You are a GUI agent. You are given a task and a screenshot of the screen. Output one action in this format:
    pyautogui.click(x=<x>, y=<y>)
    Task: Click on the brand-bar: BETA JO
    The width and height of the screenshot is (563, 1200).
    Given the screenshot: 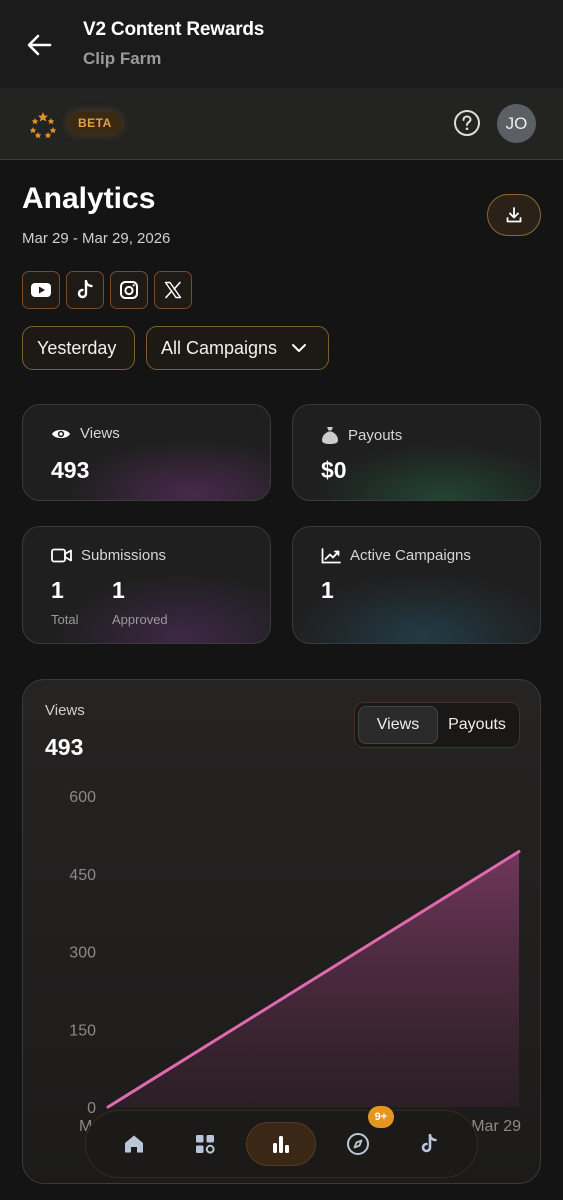 What is the action you would take?
    pyautogui.click(x=281, y=124)
    